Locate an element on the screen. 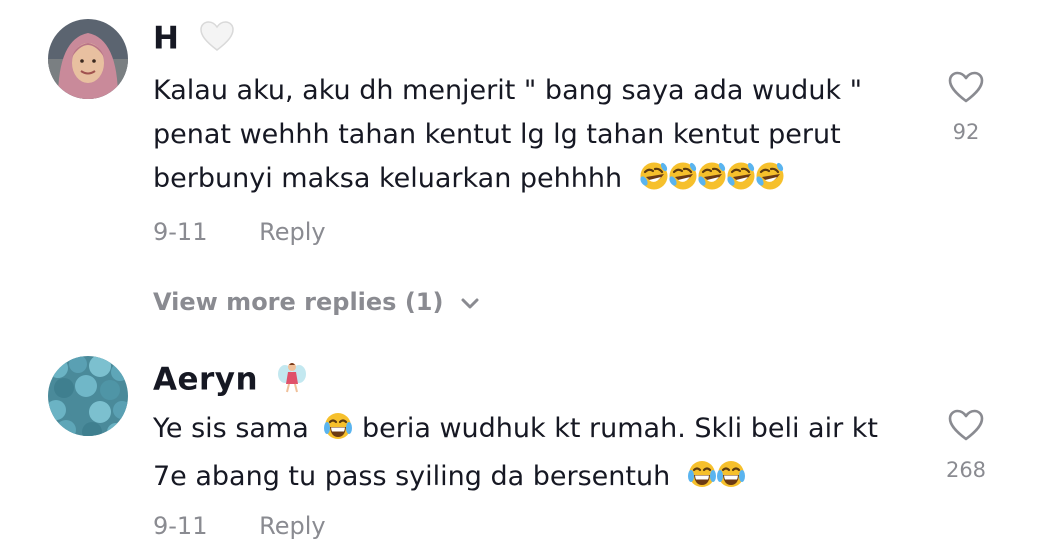 The height and width of the screenshot is (560, 1040). comment-line-text: beria wudhuk kt rumah. Skli beli air kt is located at coordinates (620, 428).